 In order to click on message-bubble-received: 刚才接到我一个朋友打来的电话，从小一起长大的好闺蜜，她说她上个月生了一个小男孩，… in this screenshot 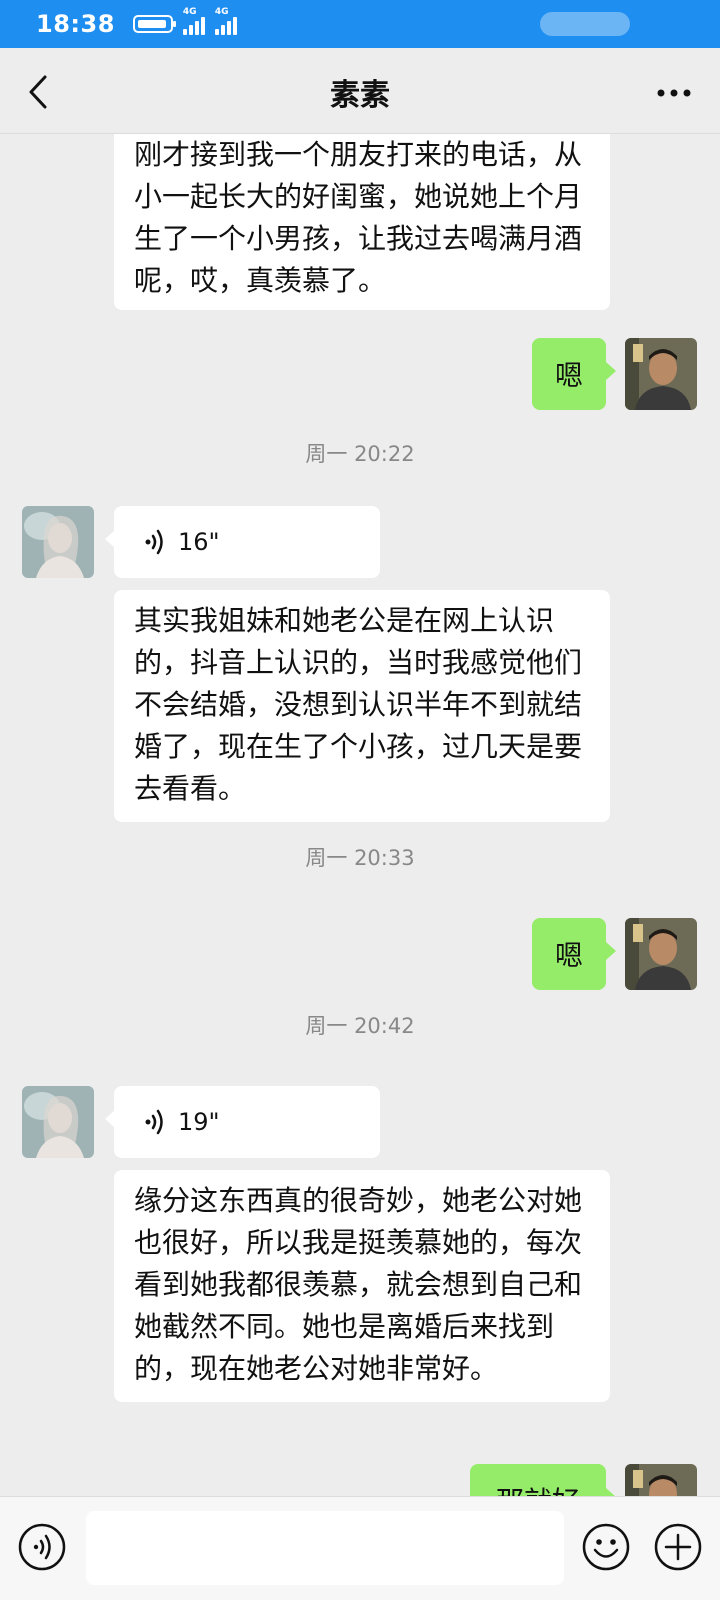, I will do `click(362, 222)`.